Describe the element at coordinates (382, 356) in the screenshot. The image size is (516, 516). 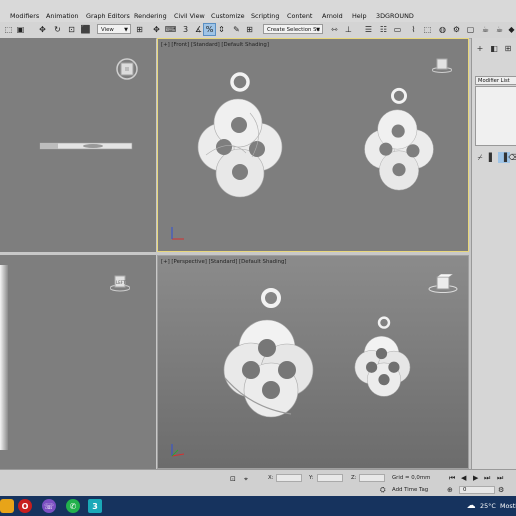
I see `pendant-small-perspective` at that location.